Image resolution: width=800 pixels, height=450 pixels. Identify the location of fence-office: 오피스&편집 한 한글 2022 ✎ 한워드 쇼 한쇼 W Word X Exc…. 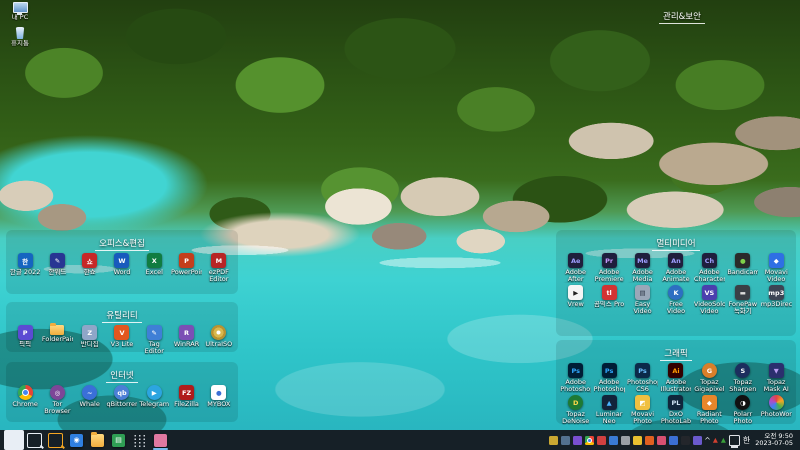
(122, 262).